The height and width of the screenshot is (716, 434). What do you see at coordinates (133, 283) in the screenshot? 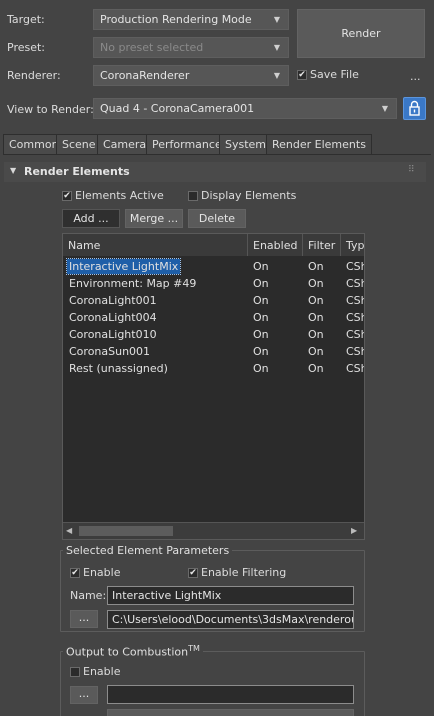
I see `cell-name: Environment: Map #49` at bounding box center [133, 283].